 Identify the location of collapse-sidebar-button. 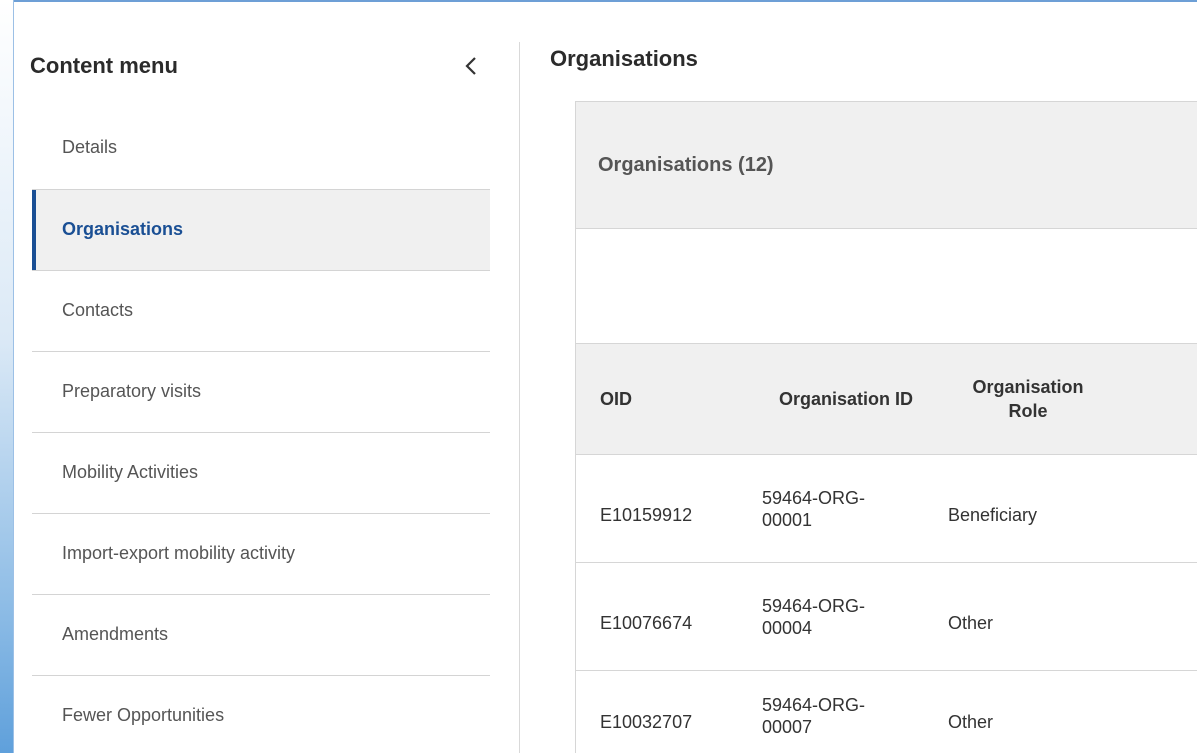
(471, 66).